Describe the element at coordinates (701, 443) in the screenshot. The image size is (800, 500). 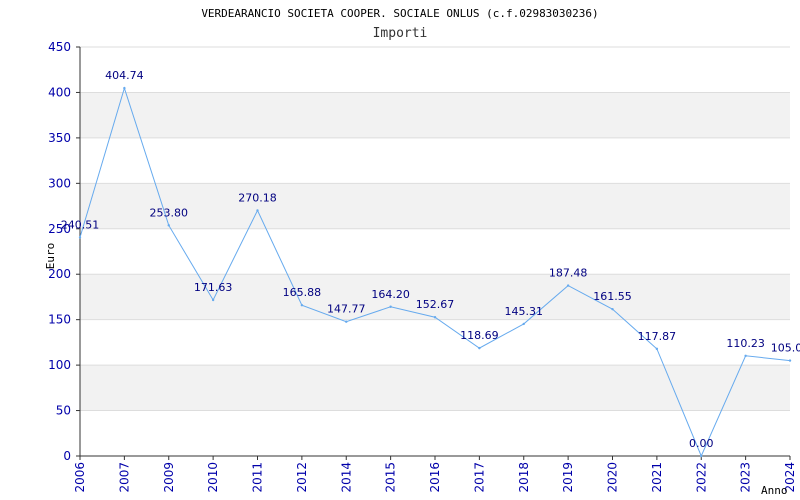
I see `data-label: 0.00` at that location.